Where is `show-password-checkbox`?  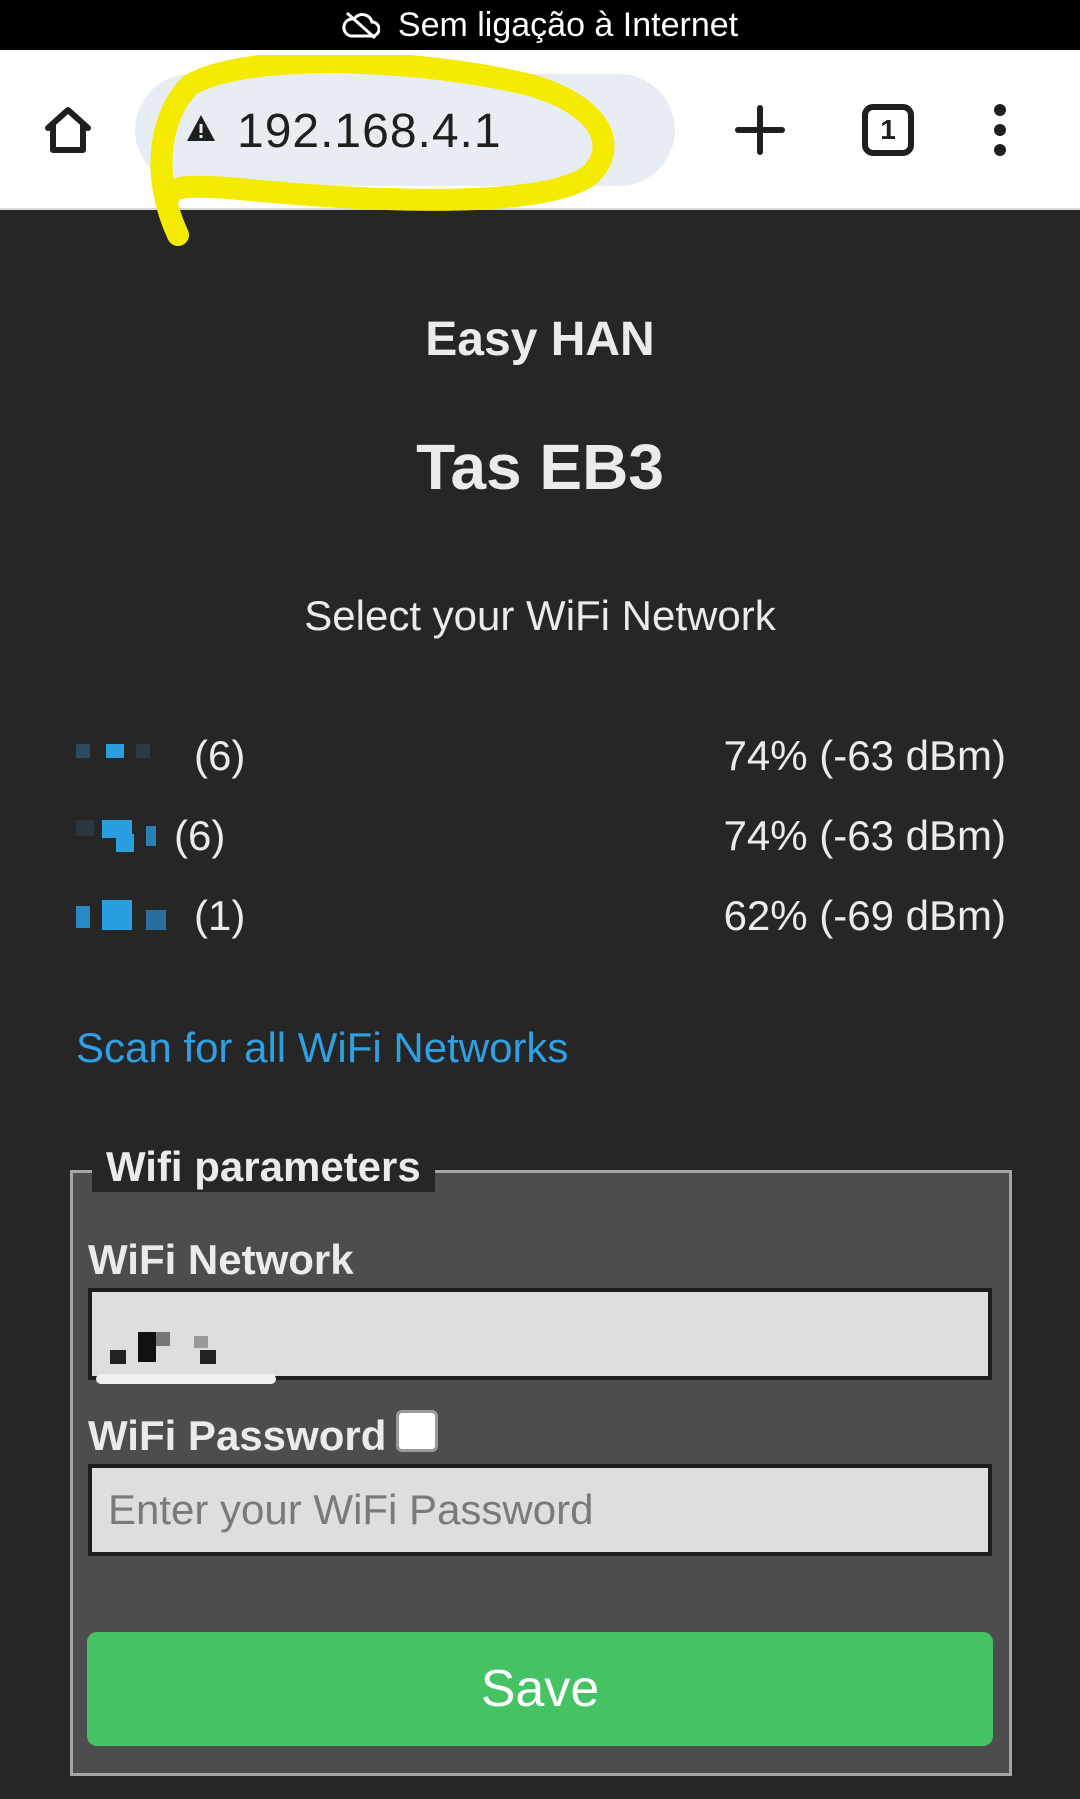
show-password-checkbox is located at coordinates (417, 1431).